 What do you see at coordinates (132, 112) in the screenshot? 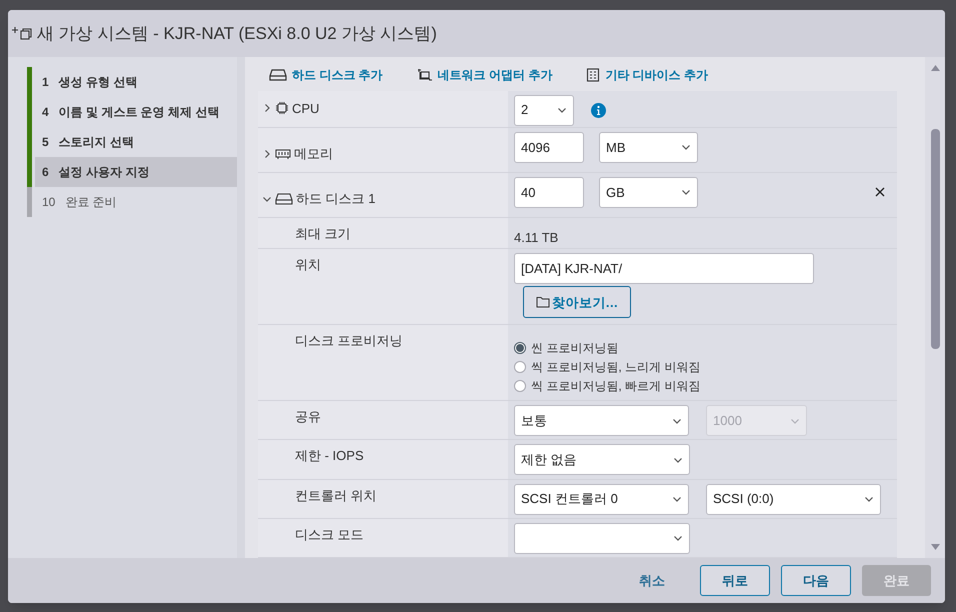
I see `wizard-step: 4 이름 및 게스트 운영 체제 선택` at bounding box center [132, 112].